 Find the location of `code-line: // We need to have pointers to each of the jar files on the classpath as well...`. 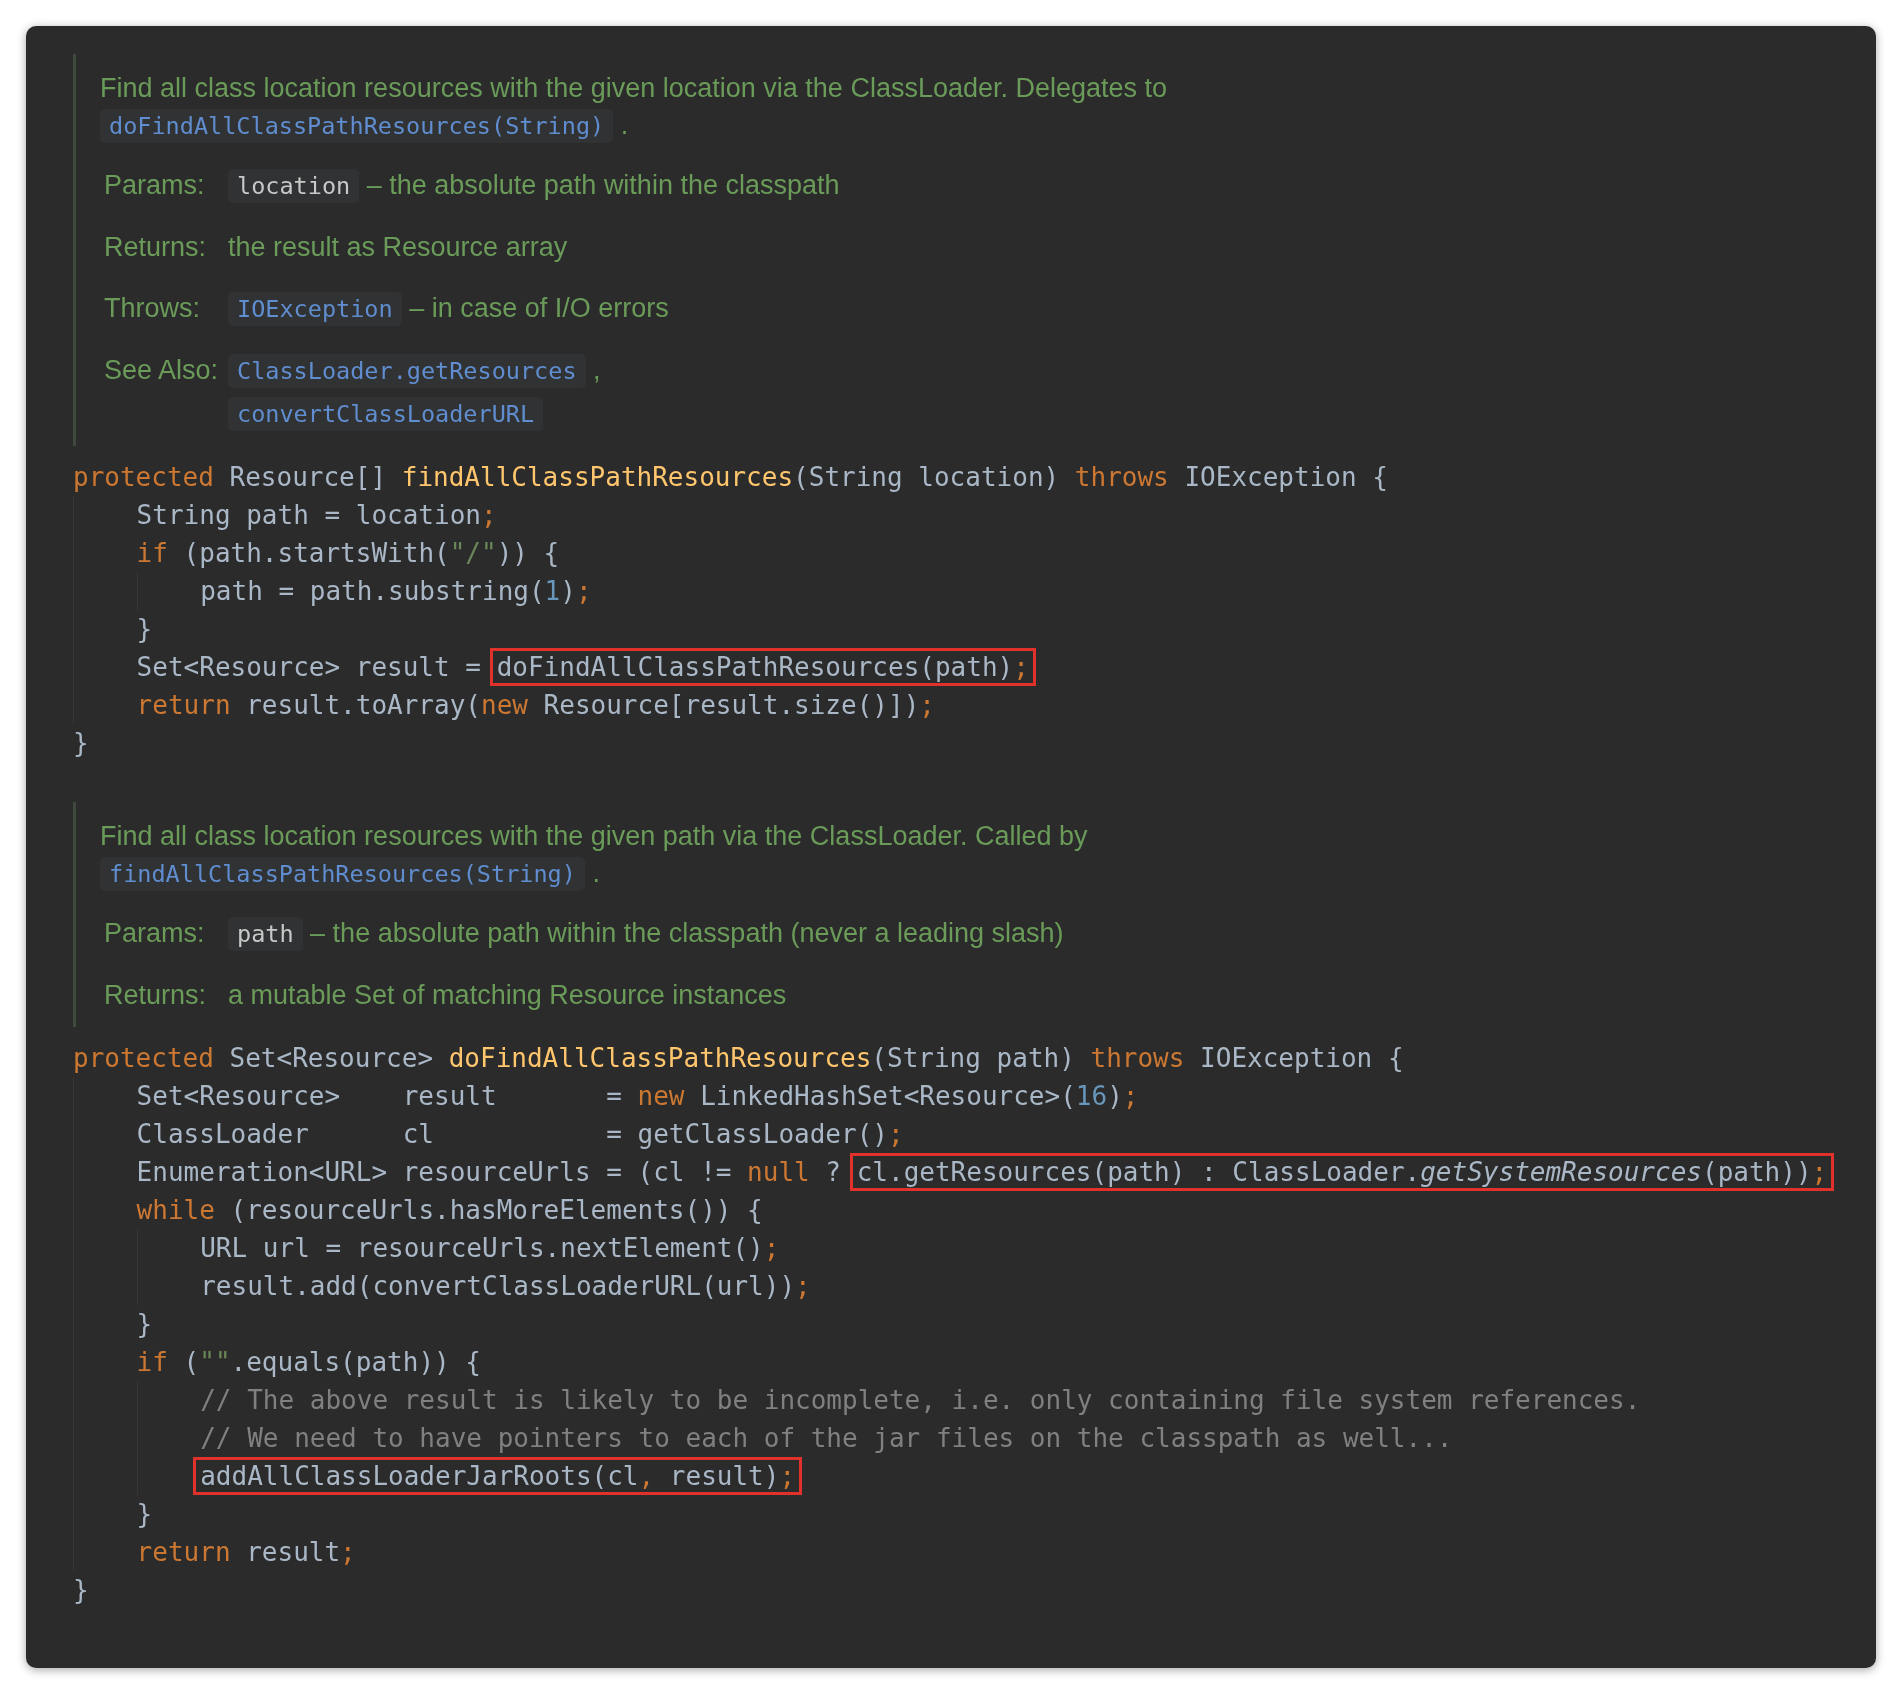

code-line: // We need to have pointers to each of the jar files on the classpath as well... is located at coordinates (826, 1438).